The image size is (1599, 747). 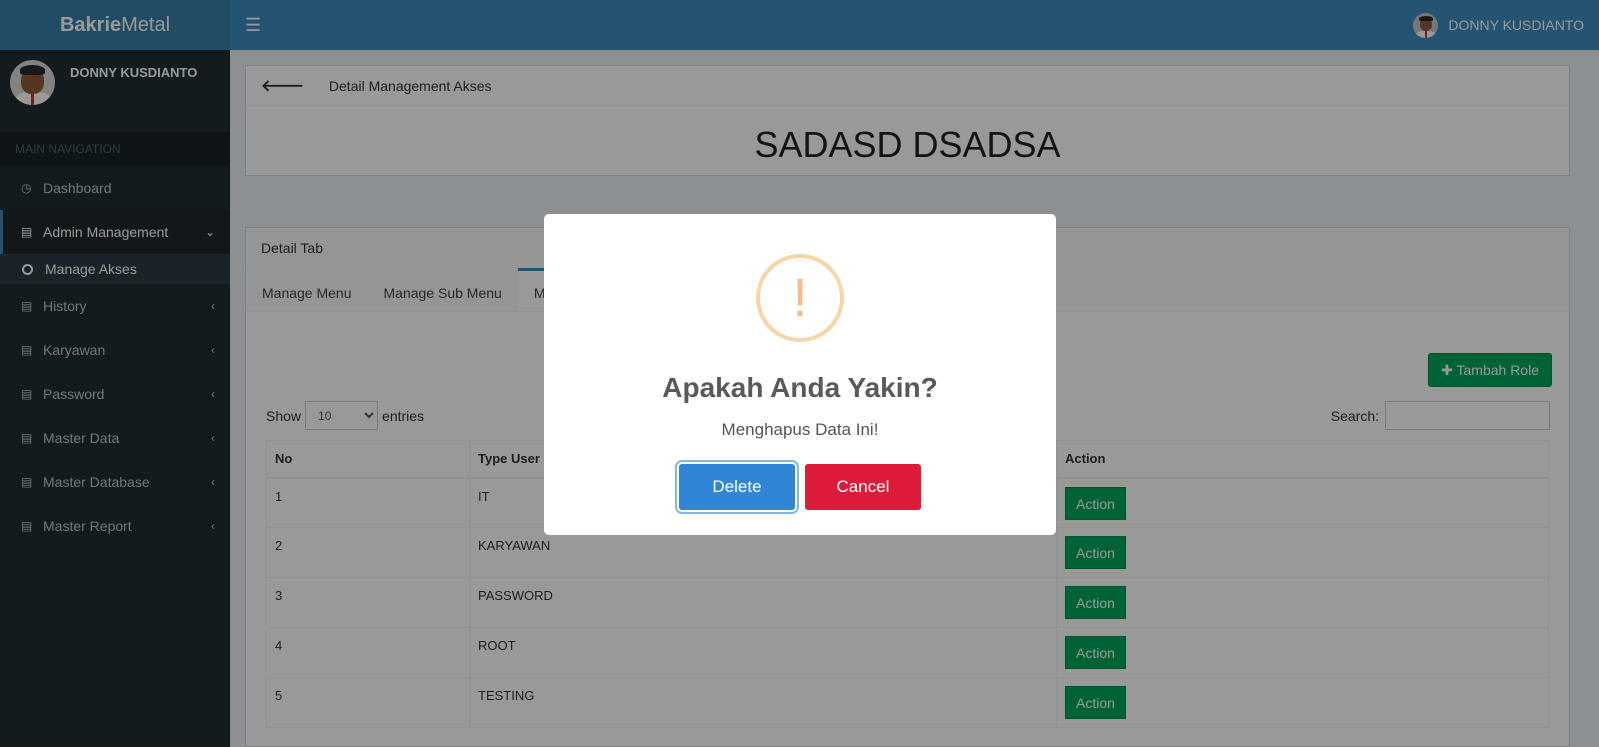 What do you see at coordinates (800, 387) in the screenshot?
I see `dialog-title: Apakah Anda Yakin?` at bounding box center [800, 387].